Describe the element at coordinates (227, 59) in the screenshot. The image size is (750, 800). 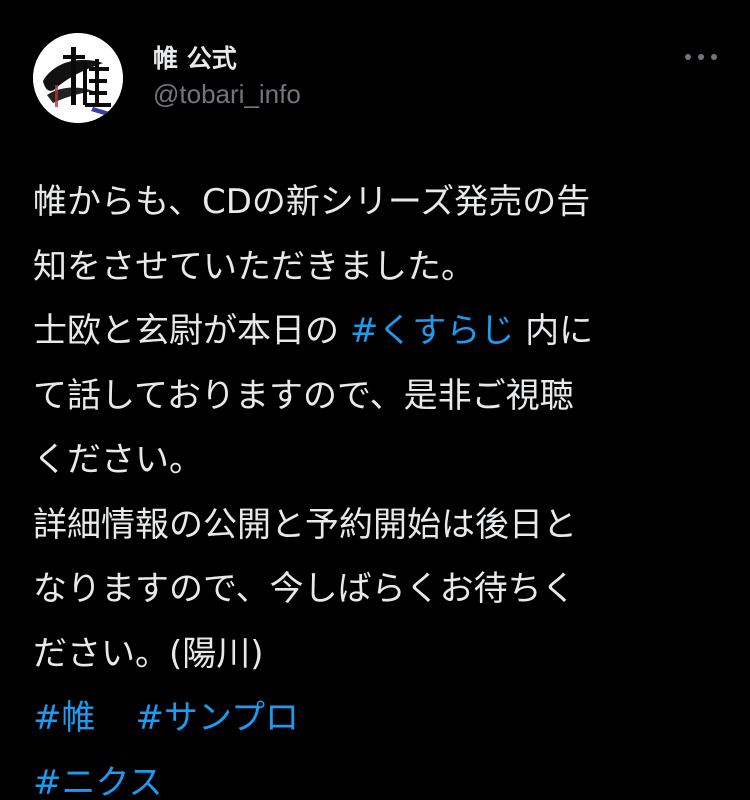
I see `display-name: 帷 公式` at that location.